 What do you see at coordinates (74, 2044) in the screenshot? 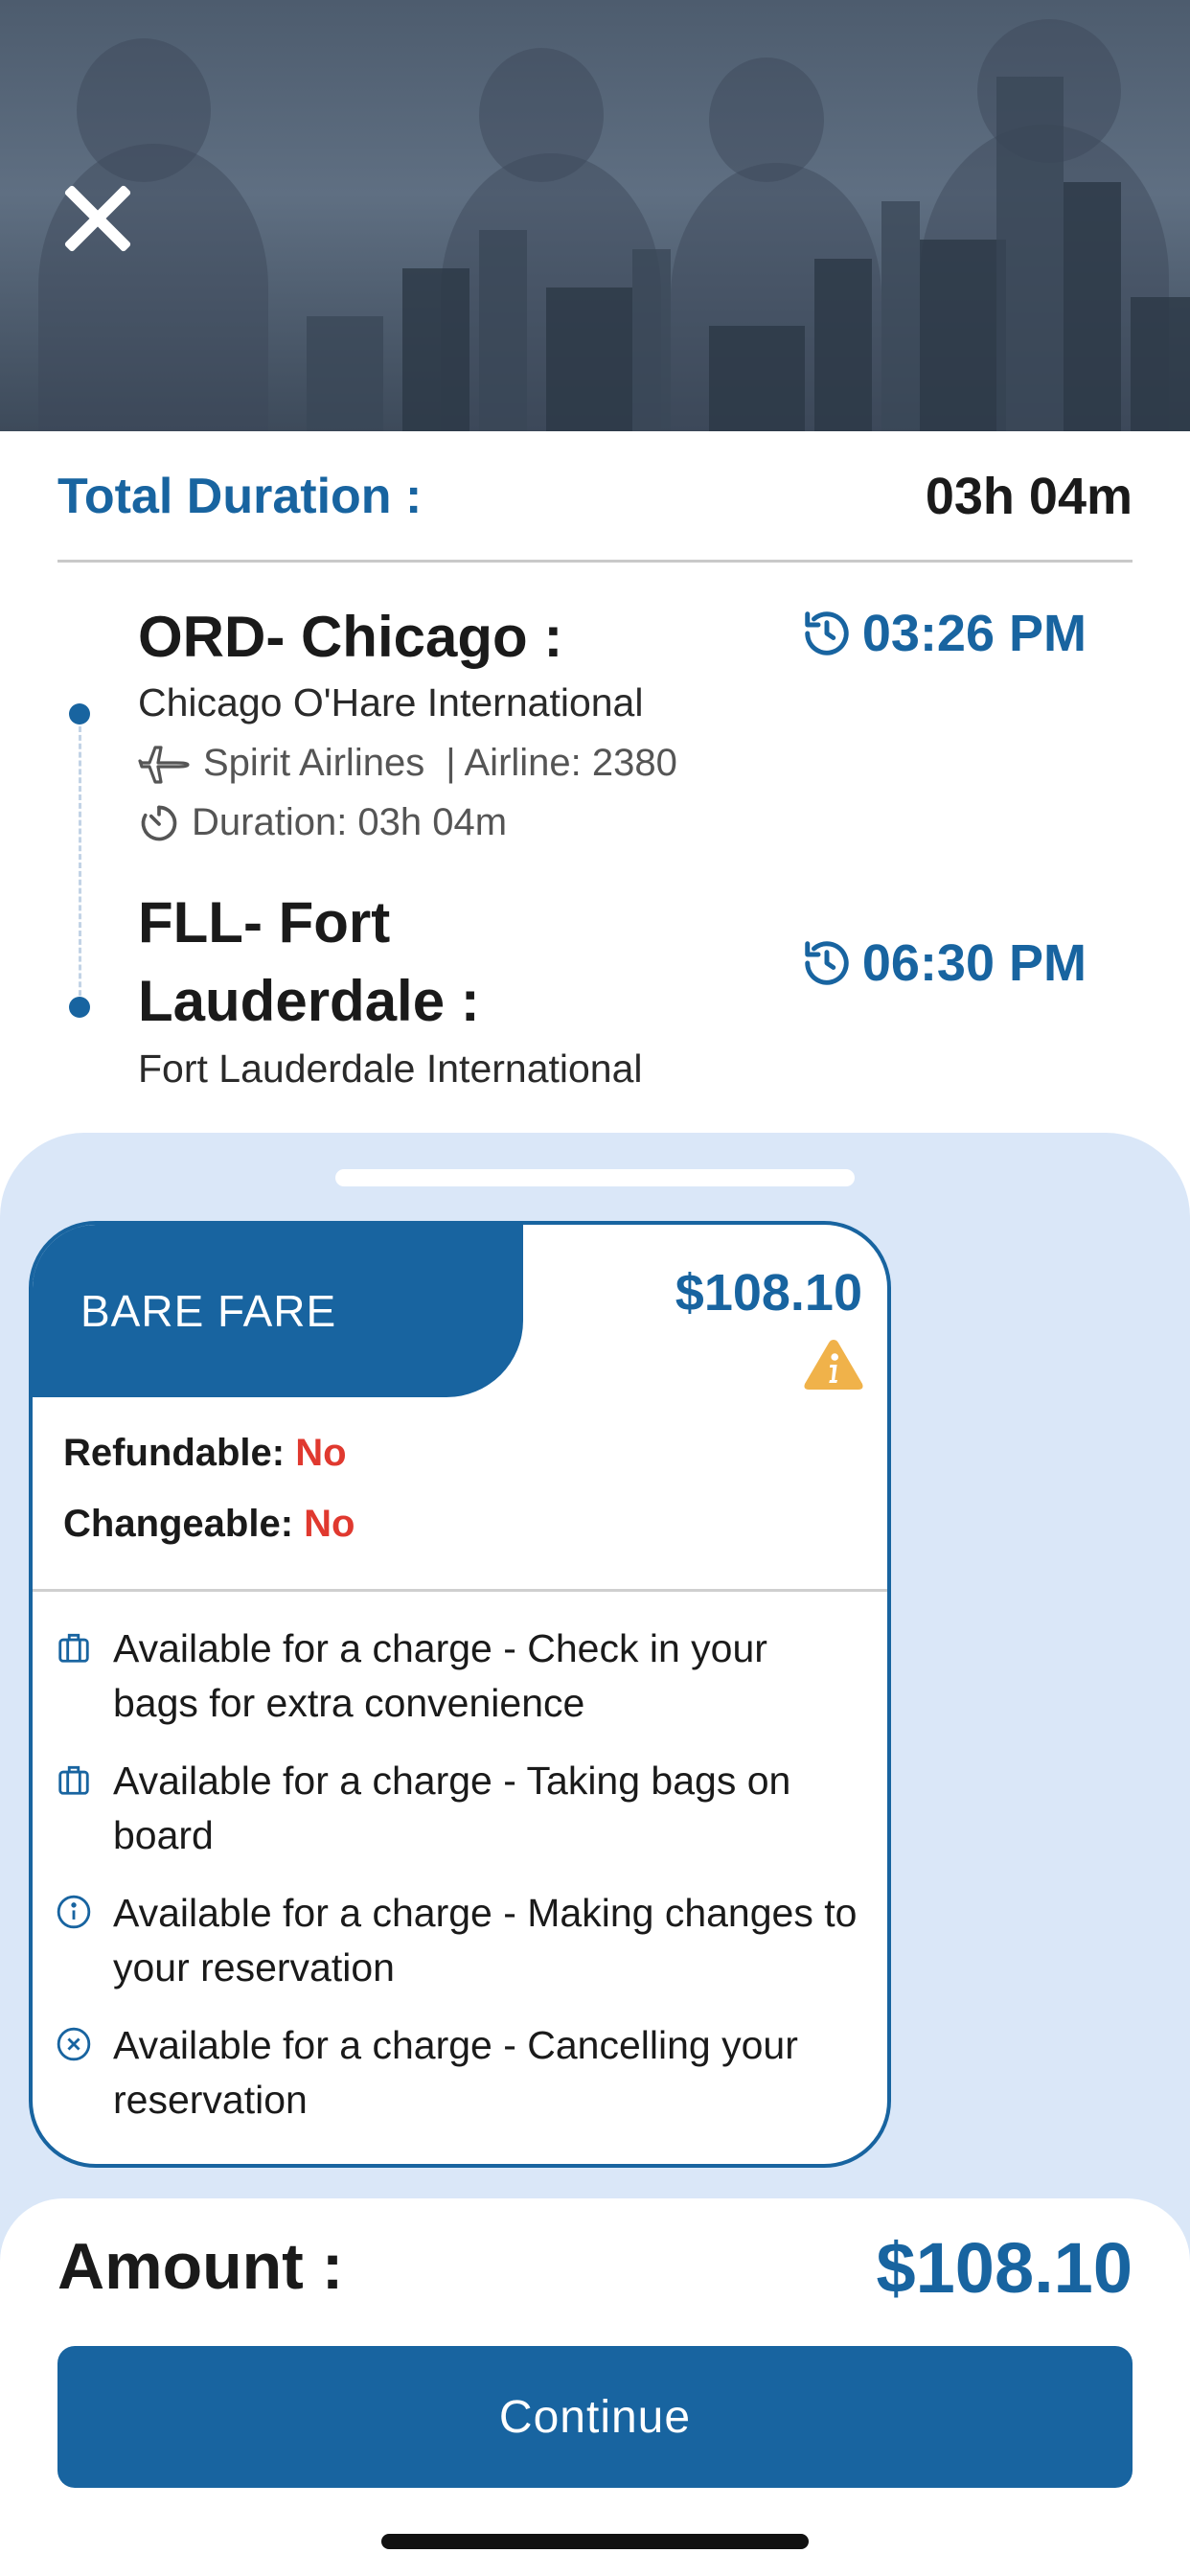
I see `cancel-circle-icon` at bounding box center [74, 2044].